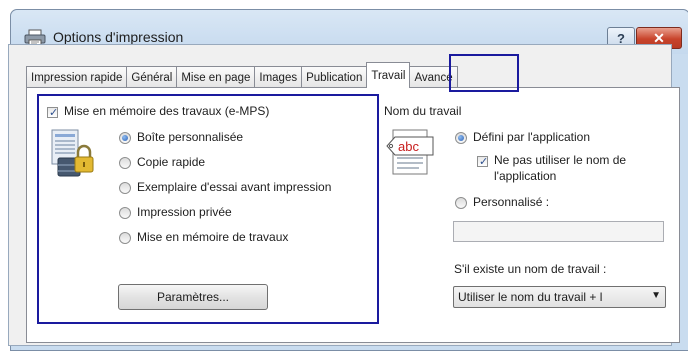 The image size is (688, 351). Describe the element at coordinates (558, 231) in the screenshot. I see `custom-job-name-input` at that location.